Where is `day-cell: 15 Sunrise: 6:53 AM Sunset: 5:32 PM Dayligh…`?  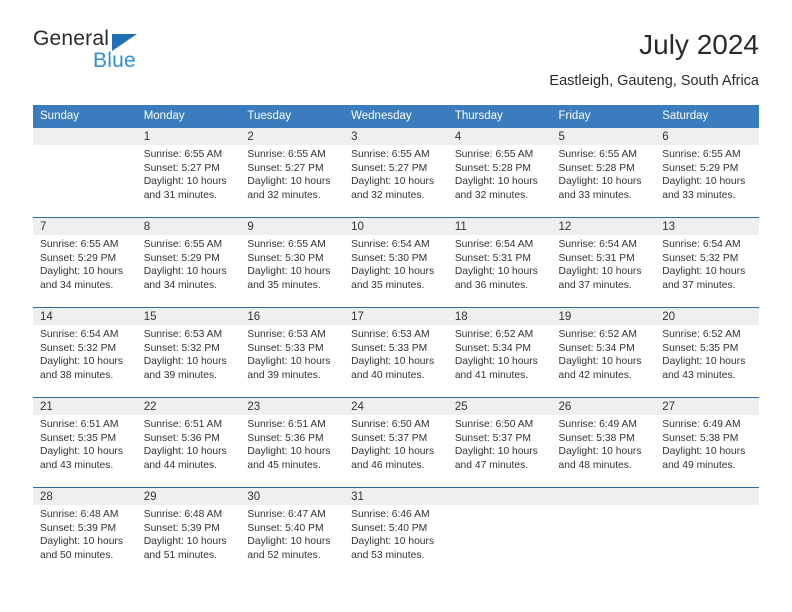 day-cell: 15 Sunrise: 6:53 AM Sunset: 5:32 PM Dayligh… is located at coordinates (188, 352).